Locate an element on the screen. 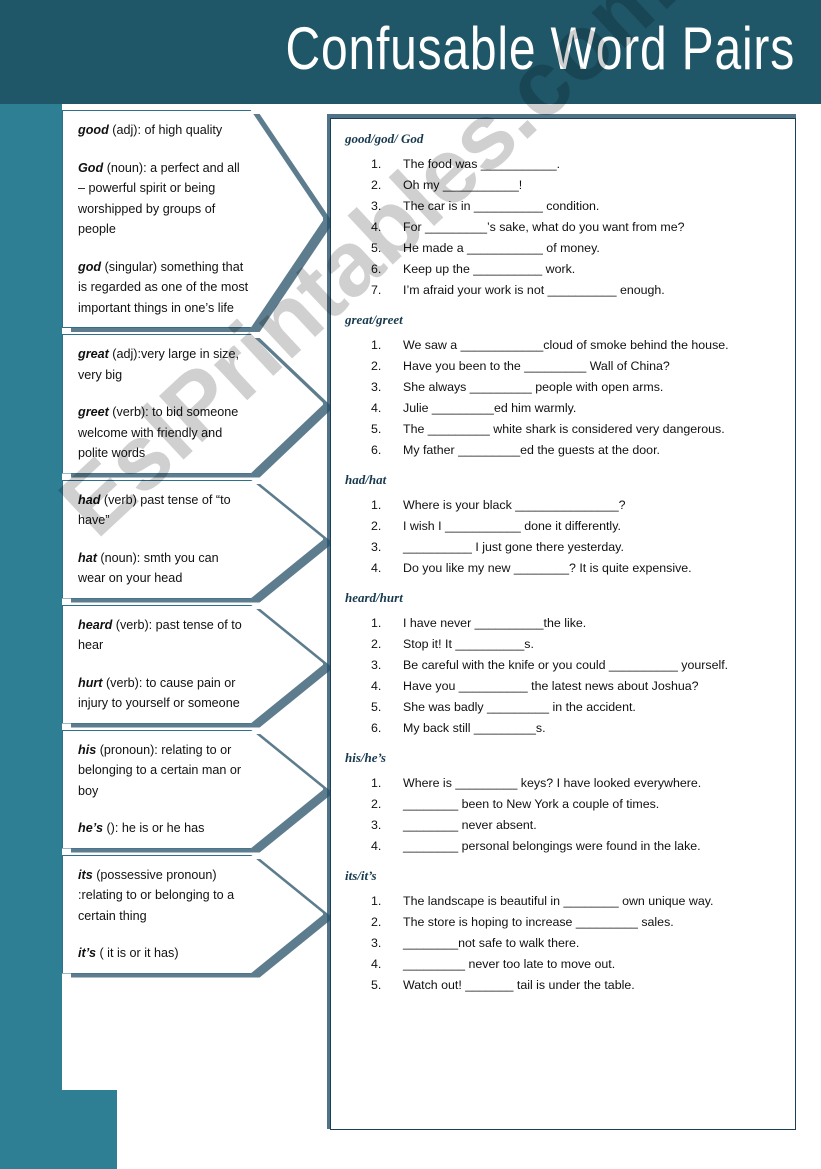 This screenshot has height=1169, width=821. exercise-item: 6. Keep up the __________ work. is located at coordinates (576, 269).